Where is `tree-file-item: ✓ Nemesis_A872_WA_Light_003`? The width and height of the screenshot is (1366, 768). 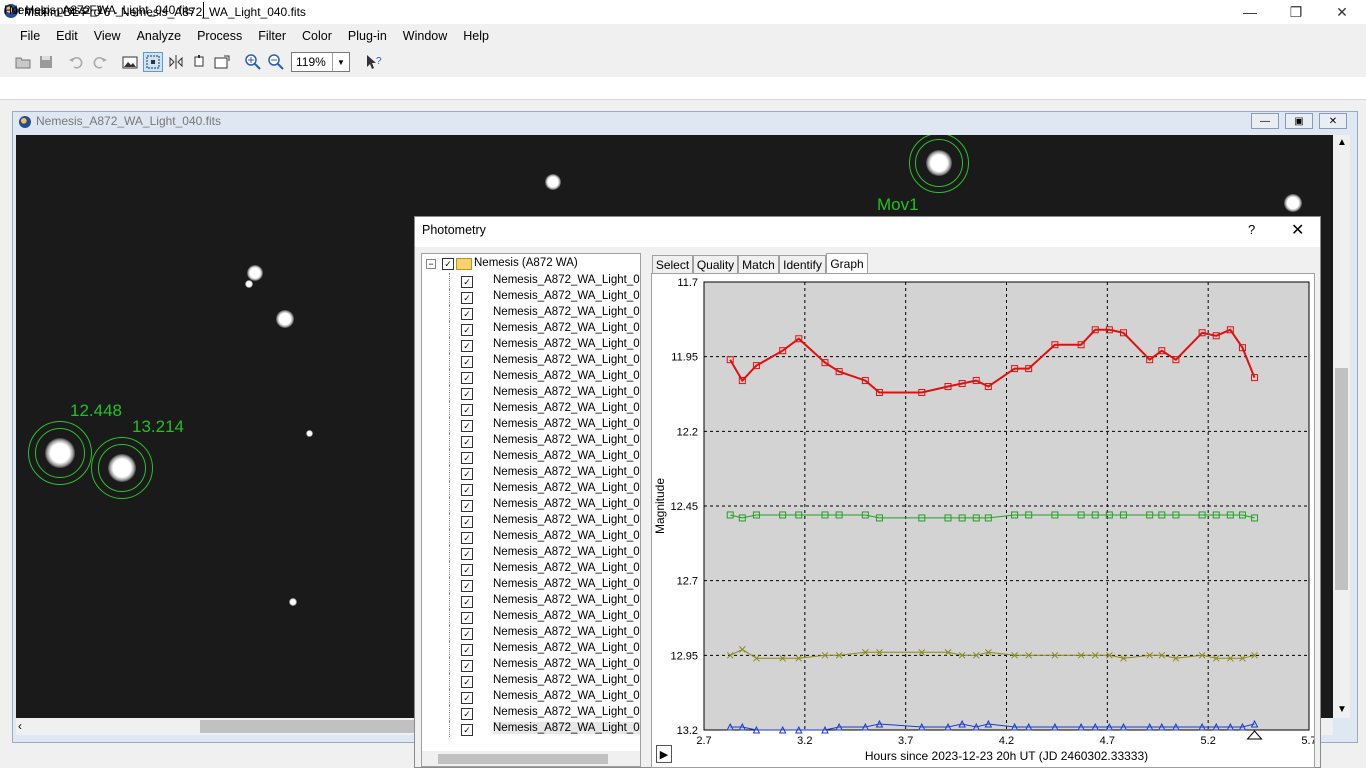
tree-file-item: ✓ Nemesis_A872_WA_Light_003 is located at coordinates (531, 313).